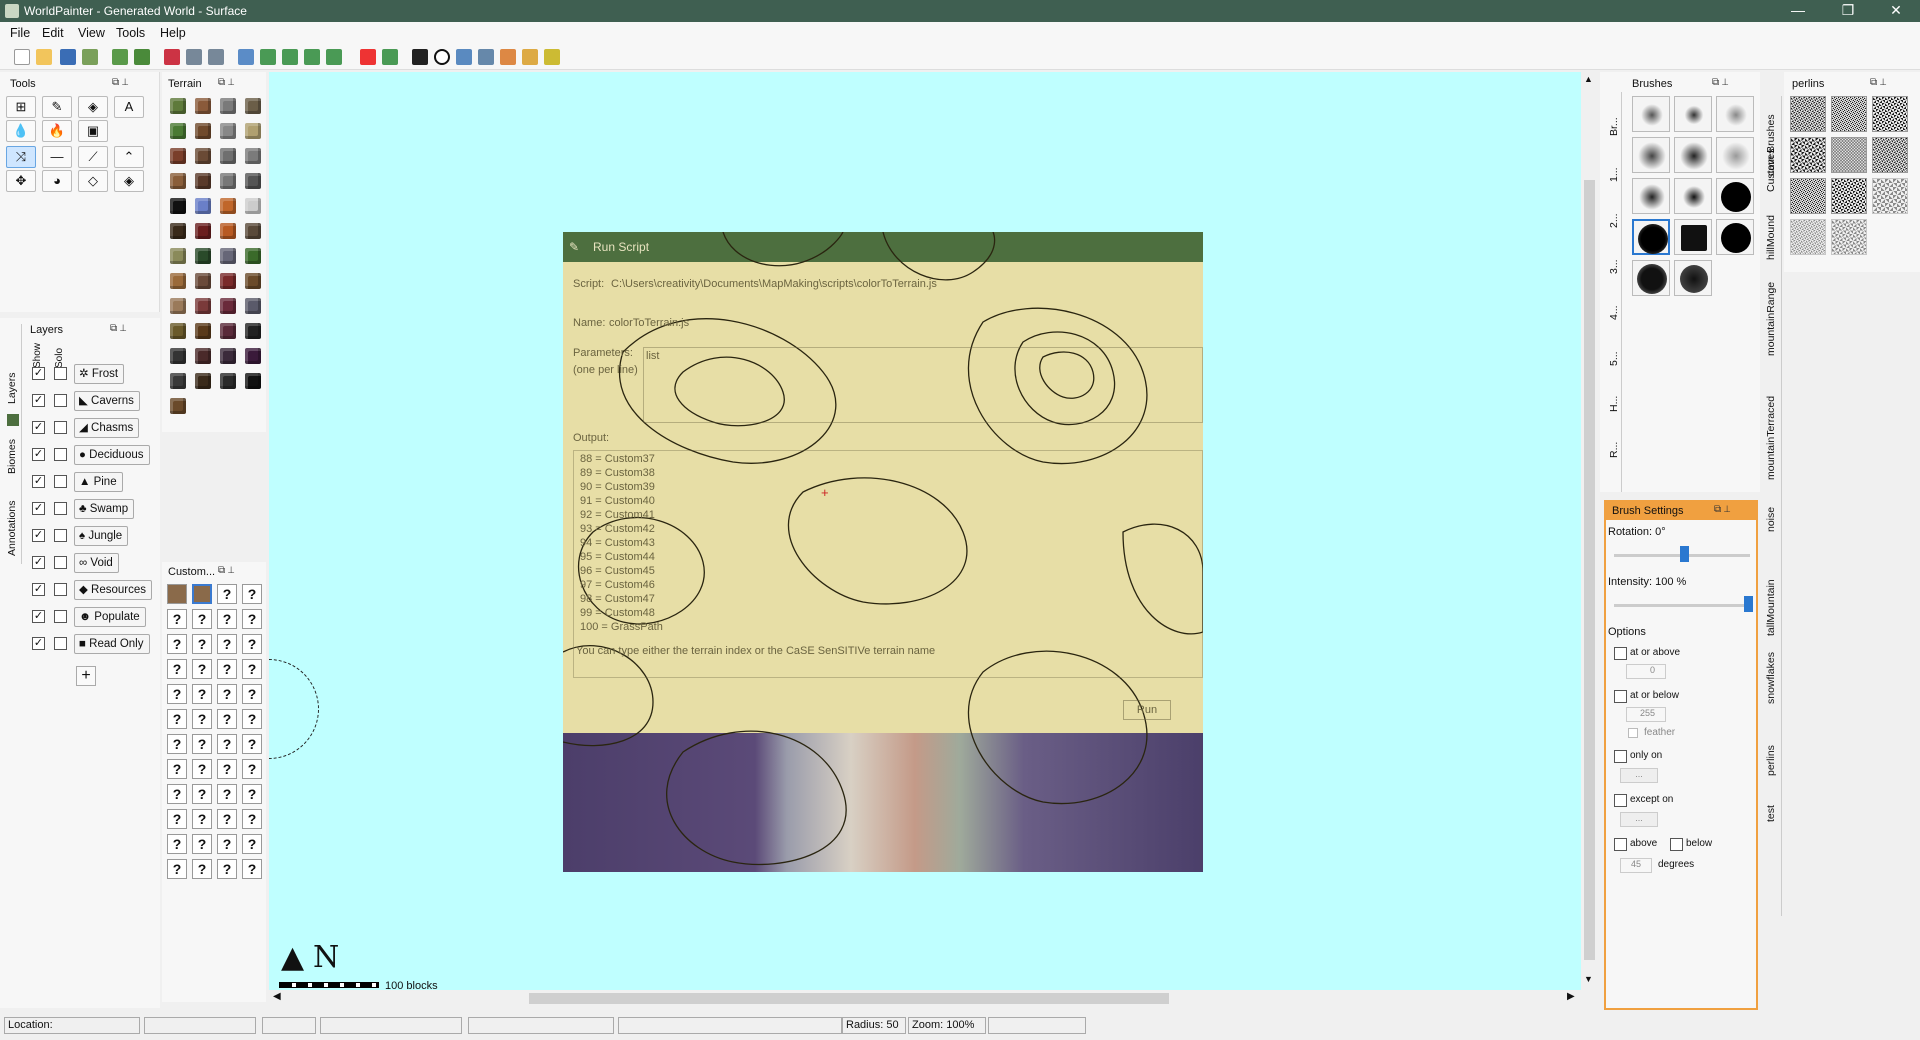 Image resolution: width=1920 pixels, height=1040 pixels. What do you see at coordinates (113, 590) in the screenshot?
I see `layer-button-resources: ◆ Resources` at bounding box center [113, 590].